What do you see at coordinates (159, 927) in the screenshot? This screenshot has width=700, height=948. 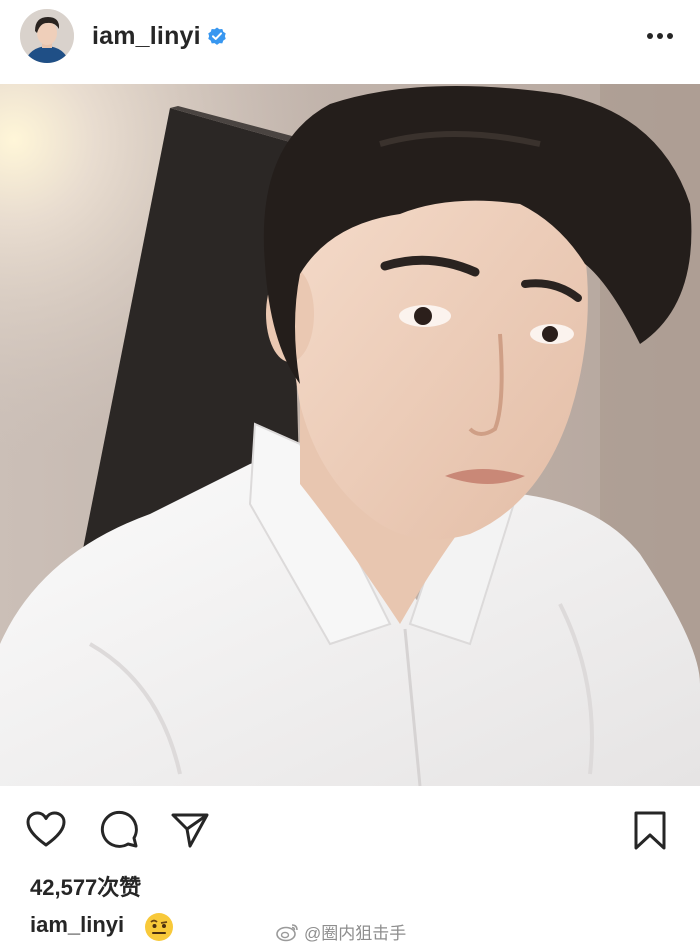 I see `raised-eyebrow-emoji-icon` at bounding box center [159, 927].